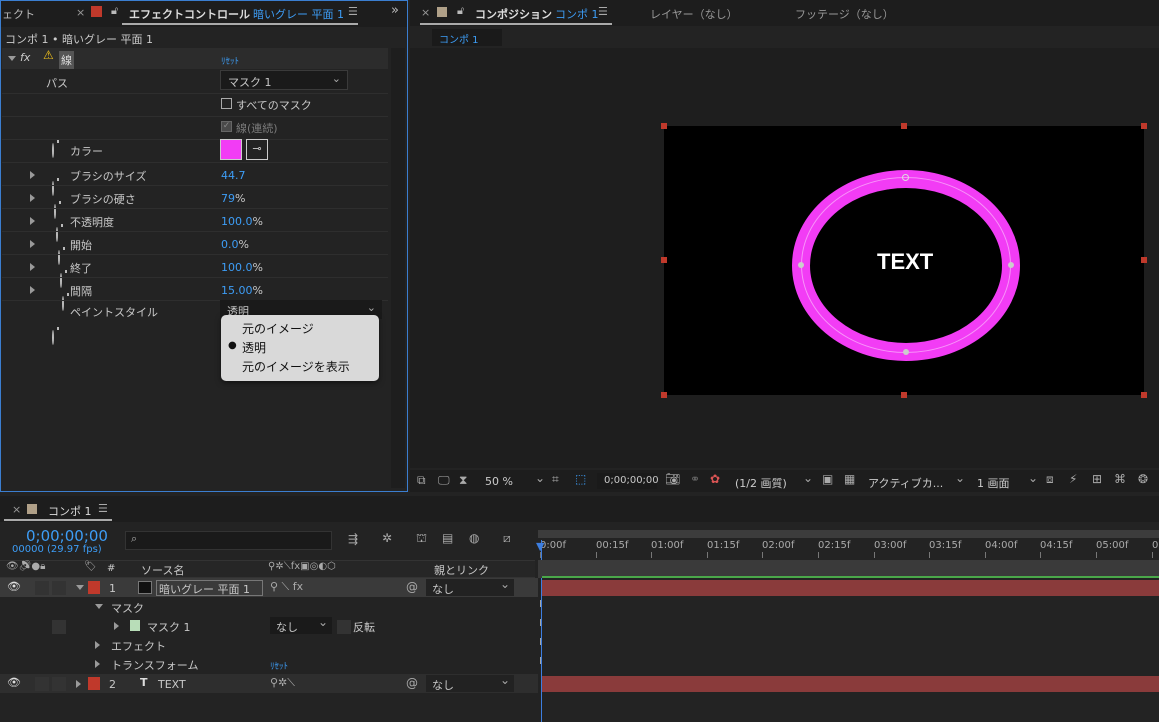  I want to click on shy-layers-icon: ⛫, so click(421, 539).